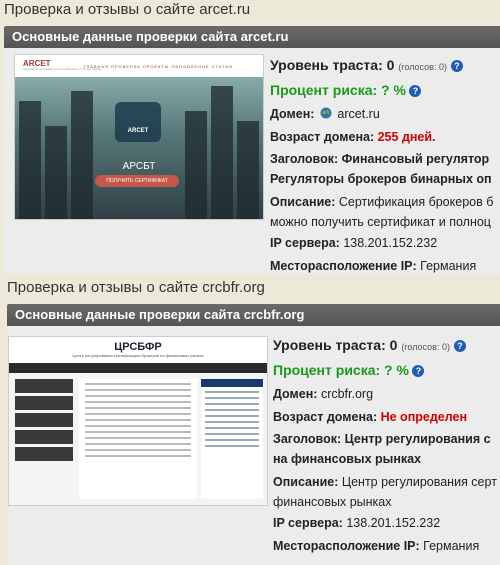  Describe the element at coordinates (139, 166) in the screenshot. I see `thumb-name: АРСБТ` at that location.